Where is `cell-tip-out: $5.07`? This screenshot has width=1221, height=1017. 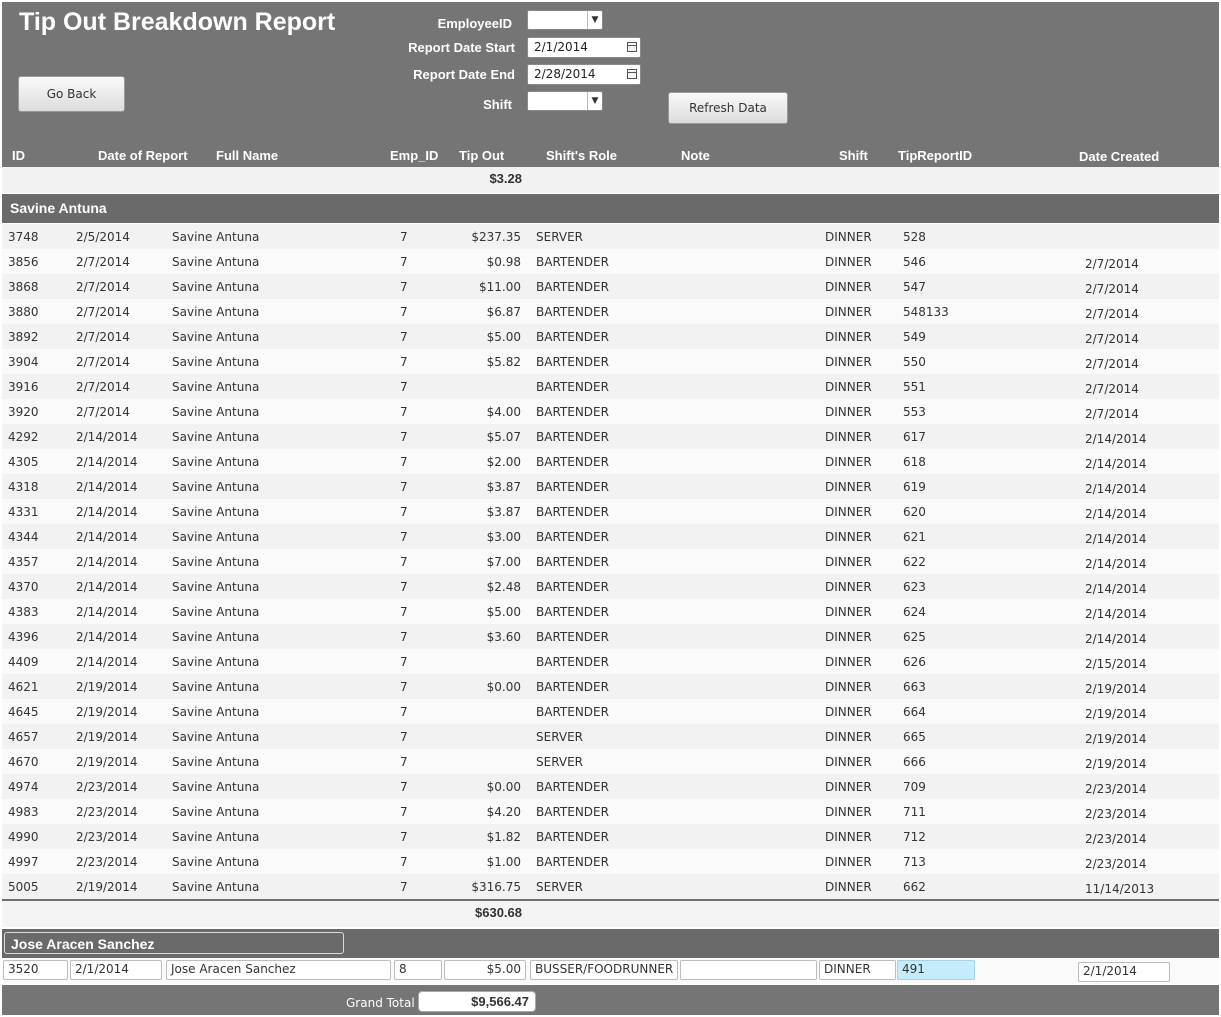
cell-tip-out: $5.07 is located at coordinates (503, 437).